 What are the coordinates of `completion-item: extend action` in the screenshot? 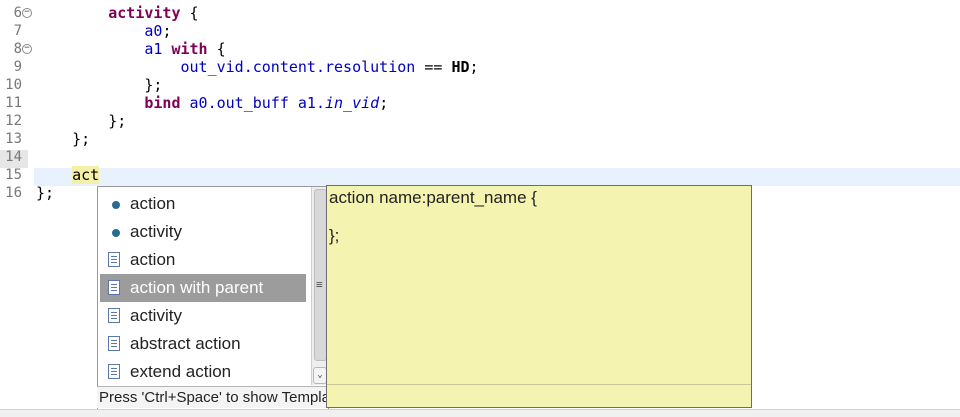 It's located at (203, 372).